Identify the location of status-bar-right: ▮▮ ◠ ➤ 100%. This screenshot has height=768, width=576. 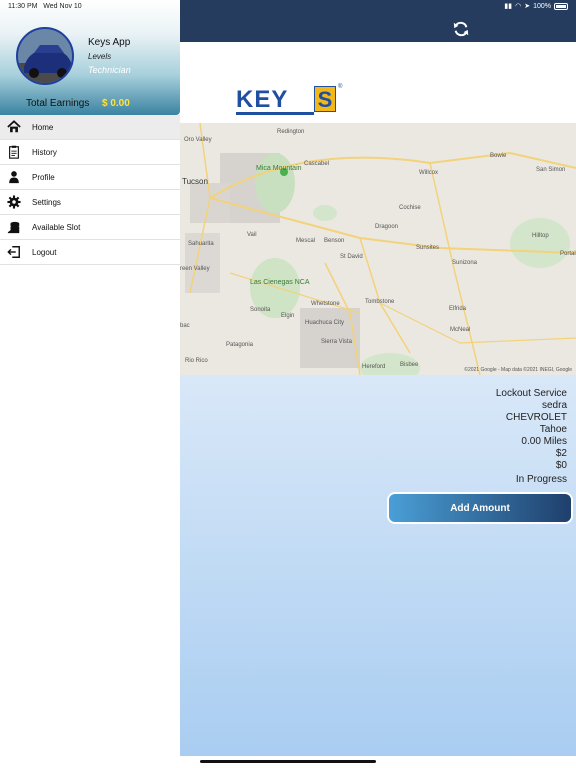
(536, 6).